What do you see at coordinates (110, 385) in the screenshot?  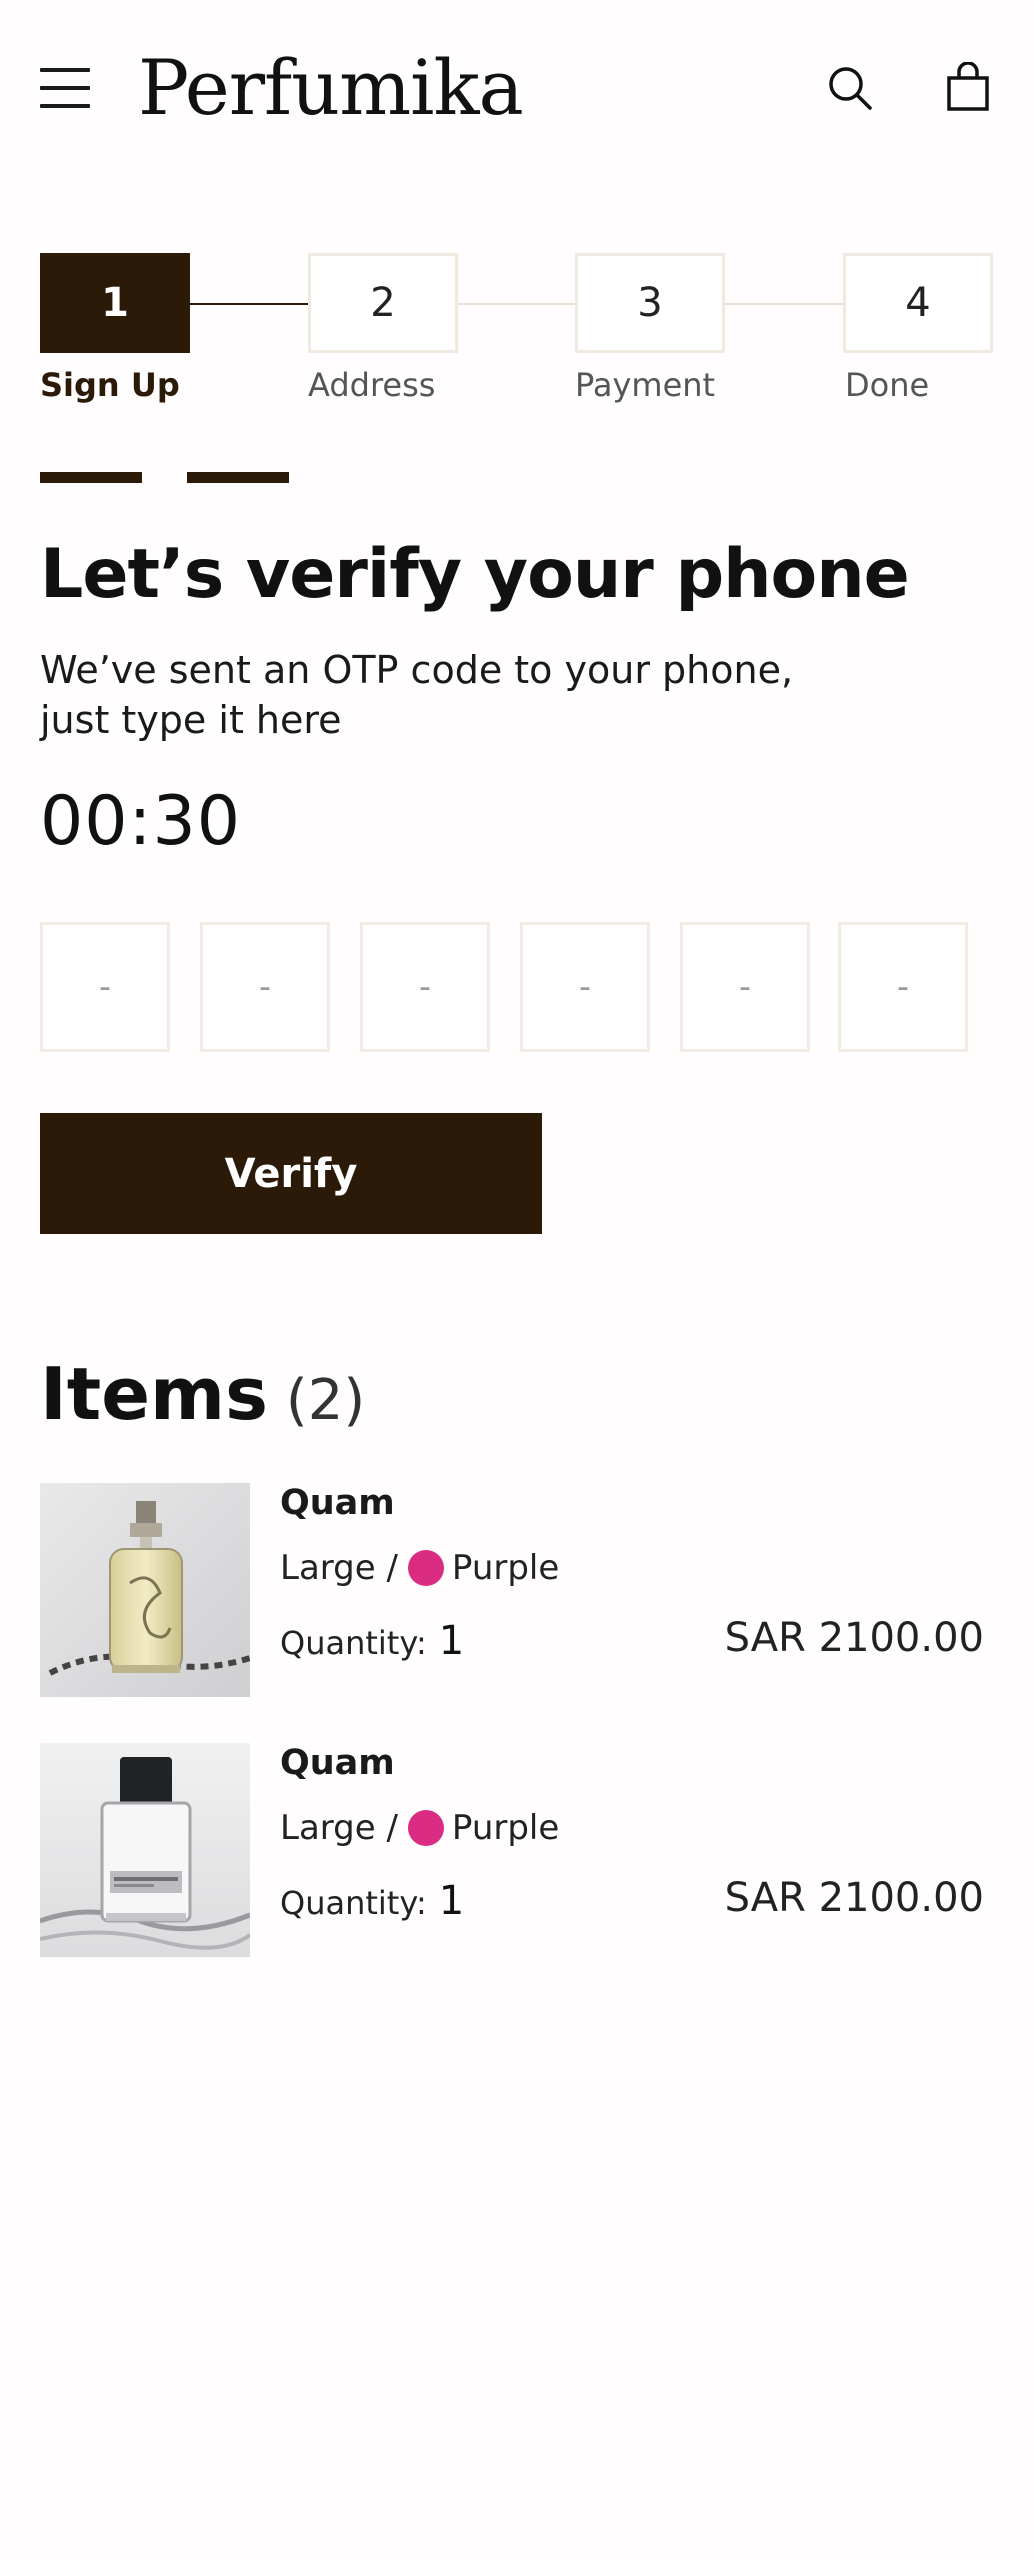 I see `step-1-label: Sign Up` at bounding box center [110, 385].